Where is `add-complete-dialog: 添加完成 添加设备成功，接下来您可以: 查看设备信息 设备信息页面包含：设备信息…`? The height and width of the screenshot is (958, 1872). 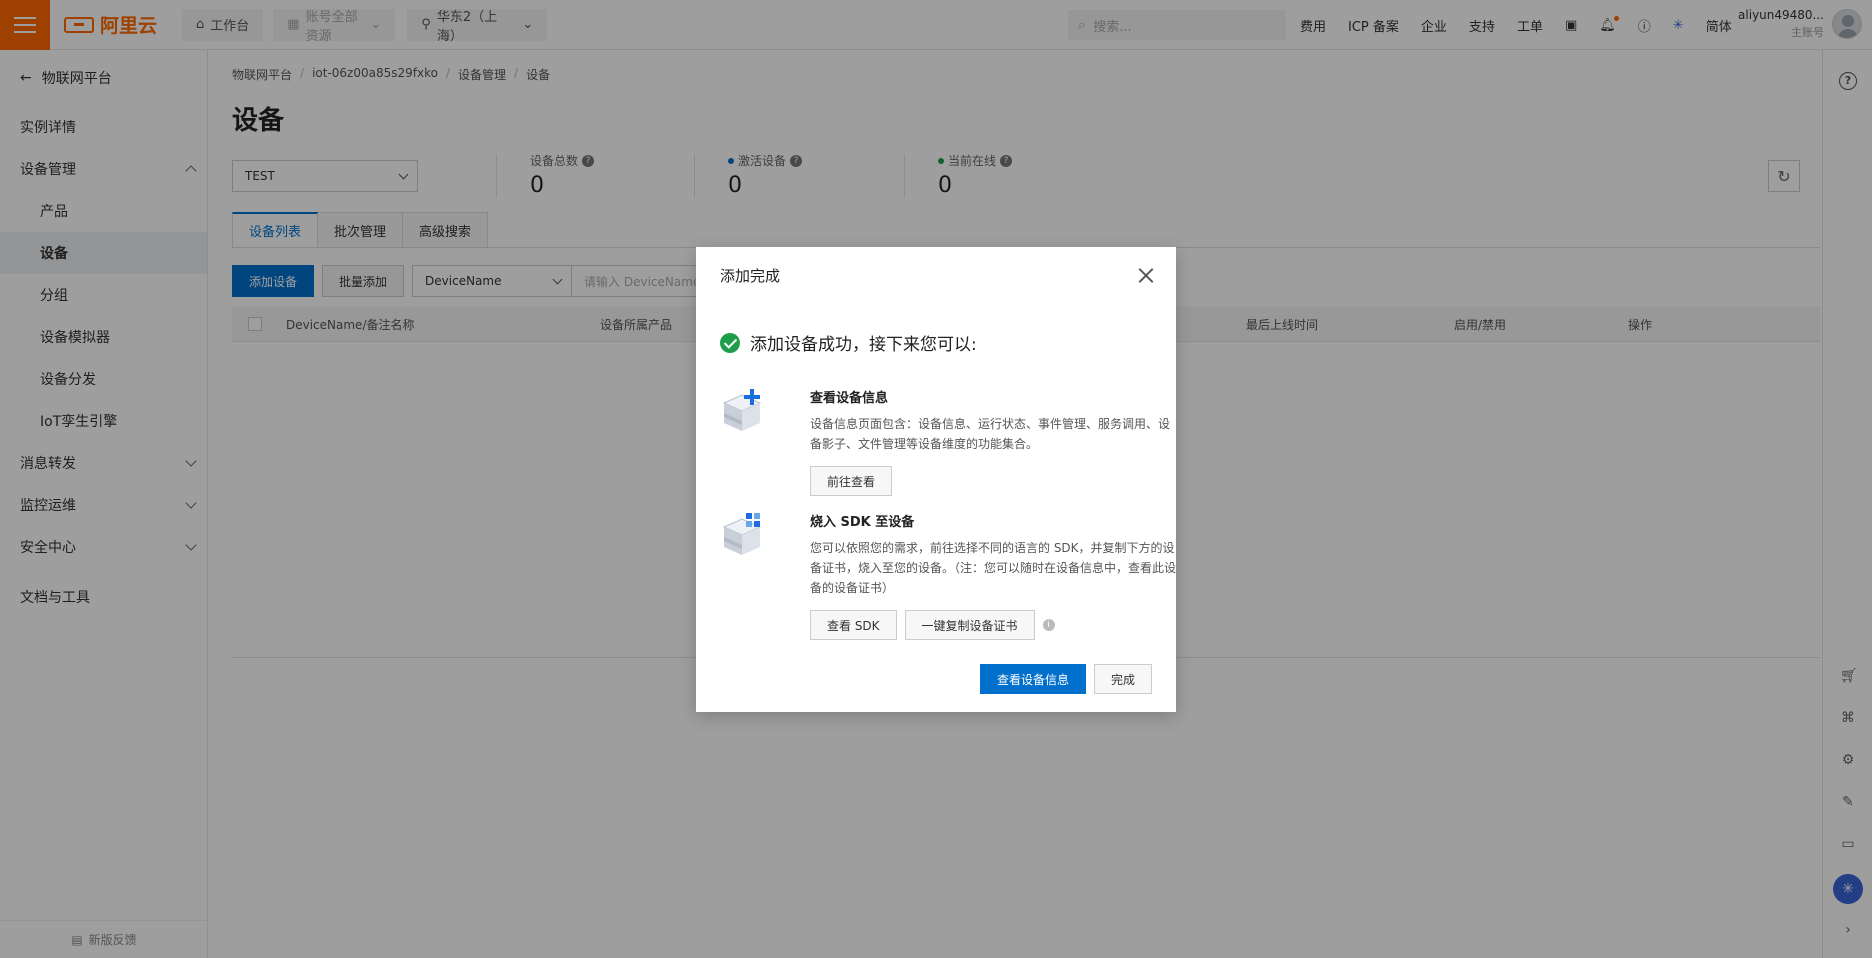
add-complete-dialog: 添加完成 添加设备成功，接下来您可以: 查看设备信息 设备信息页面包含：设备信息… is located at coordinates (936, 479).